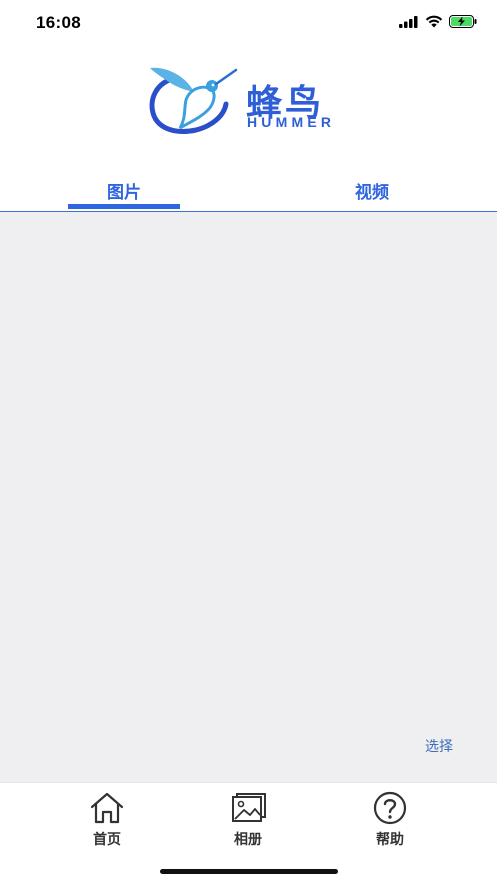  Describe the element at coordinates (390, 840) in the screenshot. I see `tabbar-label-help: 帮助` at that location.